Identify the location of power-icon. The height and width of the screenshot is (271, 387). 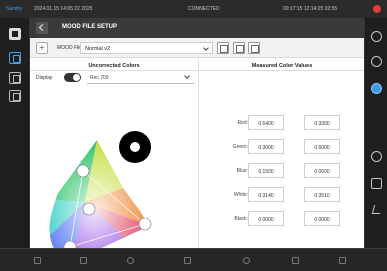
(376, 36).